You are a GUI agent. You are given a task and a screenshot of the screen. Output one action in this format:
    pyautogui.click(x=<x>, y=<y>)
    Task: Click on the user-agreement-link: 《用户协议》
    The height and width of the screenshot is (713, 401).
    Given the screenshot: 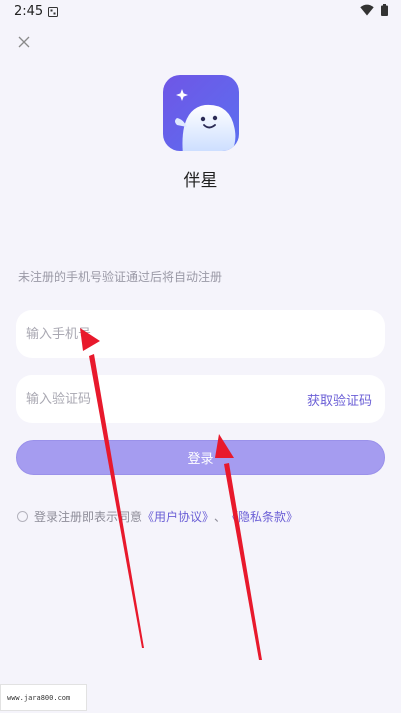 What is the action you would take?
    pyautogui.click(x=178, y=516)
    